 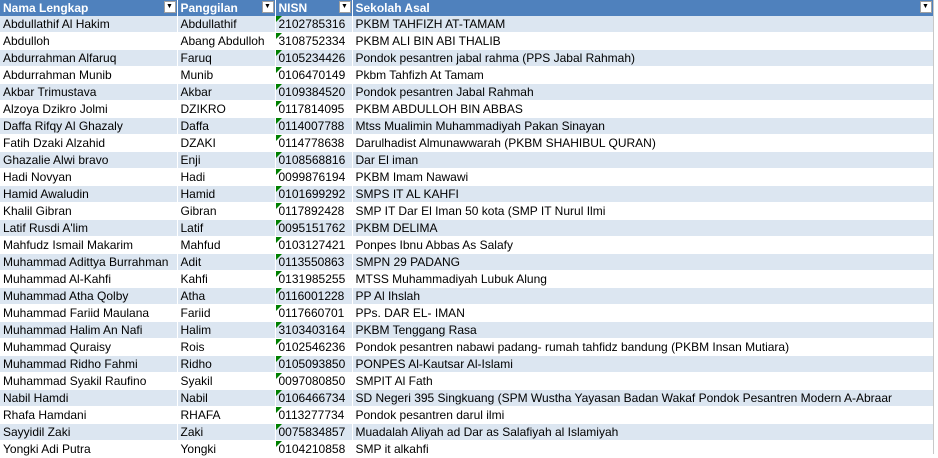 What do you see at coordinates (314, 126) in the screenshot?
I see `cell-nisn: 0114007788` at bounding box center [314, 126].